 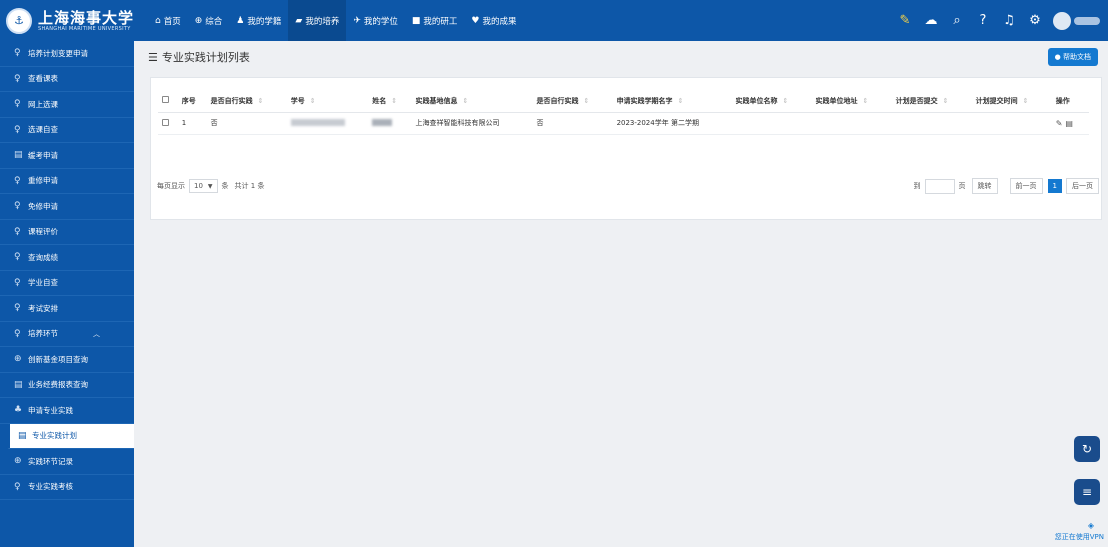 What do you see at coordinates (67, 258) in the screenshot?
I see `sidebar-item-8: ♀ 查询成绩` at bounding box center [67, 258].